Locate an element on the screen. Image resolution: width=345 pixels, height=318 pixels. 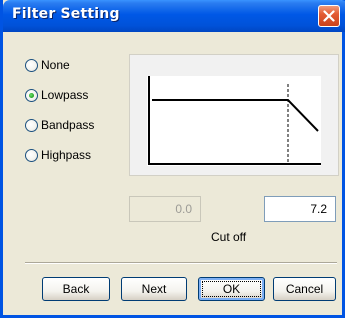
radio-label-none: None is located at coordinates (55, 65).